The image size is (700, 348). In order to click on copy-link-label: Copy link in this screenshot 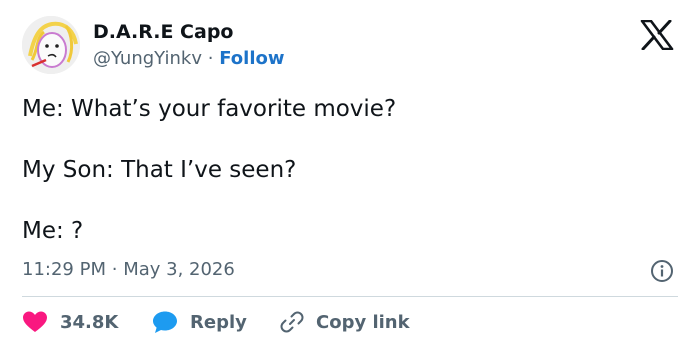, I will do `click(363, 322)`.